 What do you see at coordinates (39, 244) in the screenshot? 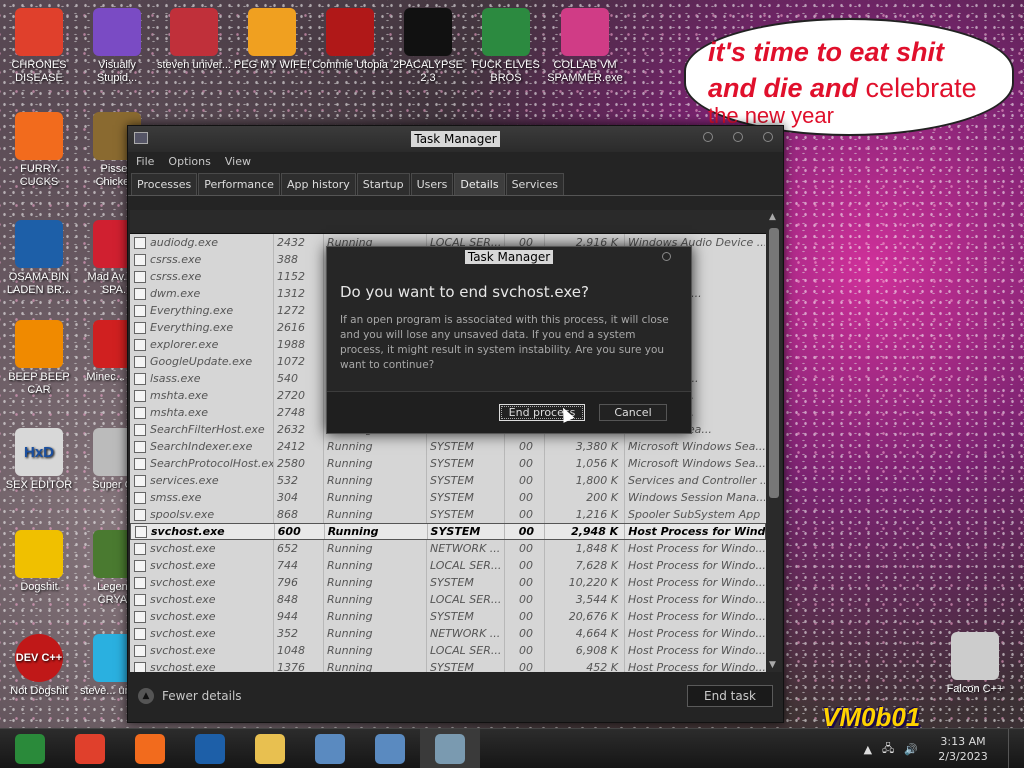
I see `obama-icon` at bounding box center [39, 244].